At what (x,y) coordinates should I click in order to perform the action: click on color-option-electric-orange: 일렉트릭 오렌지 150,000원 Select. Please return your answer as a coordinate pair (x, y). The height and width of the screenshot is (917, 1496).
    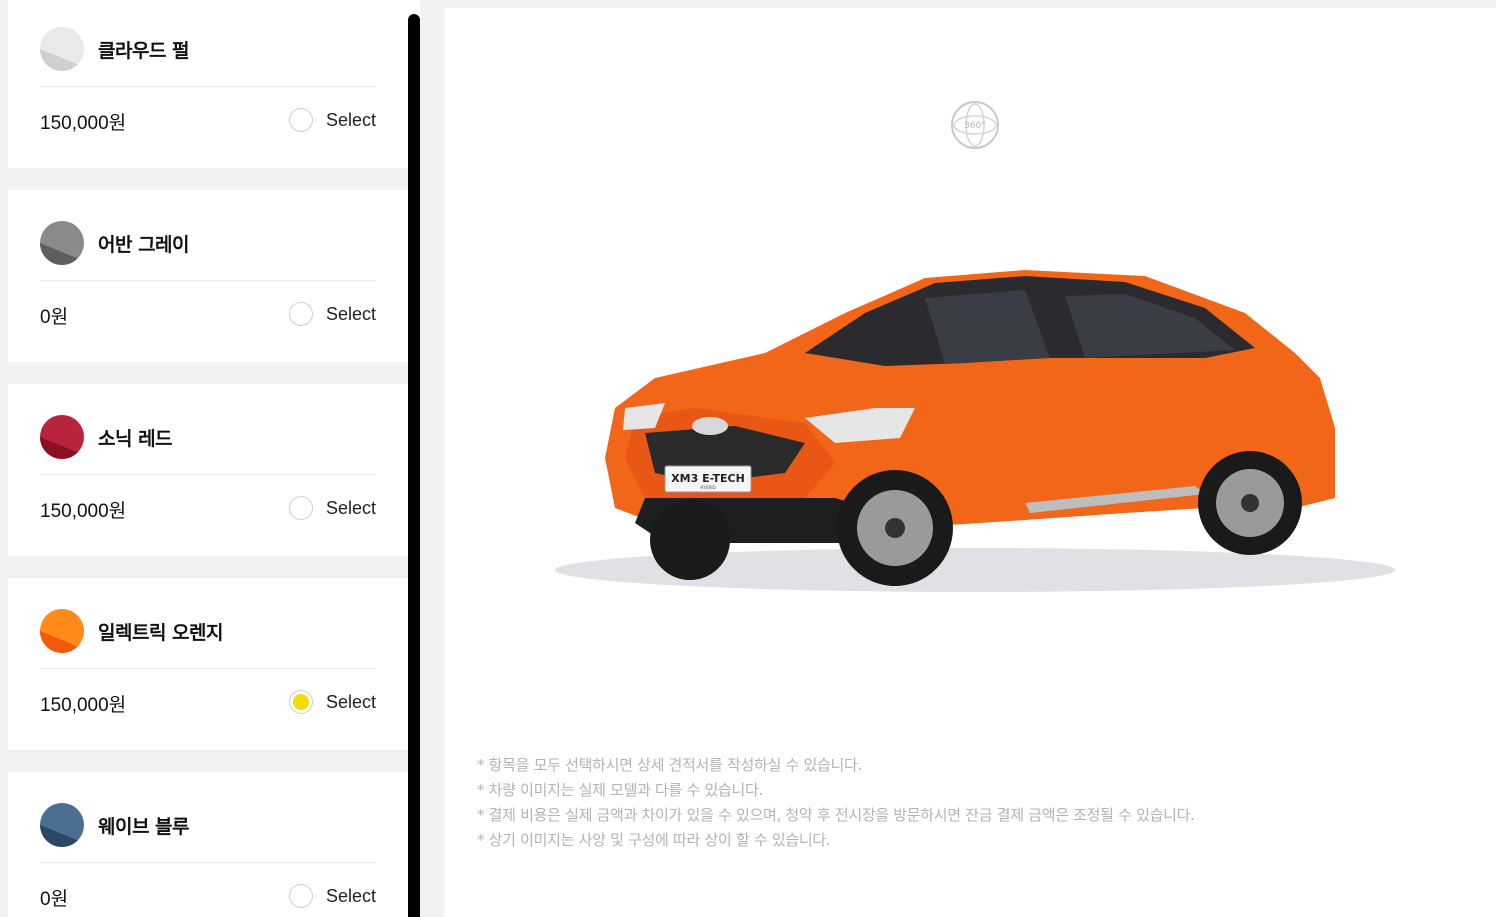
    Looking at the image, I should click on (208, 664).